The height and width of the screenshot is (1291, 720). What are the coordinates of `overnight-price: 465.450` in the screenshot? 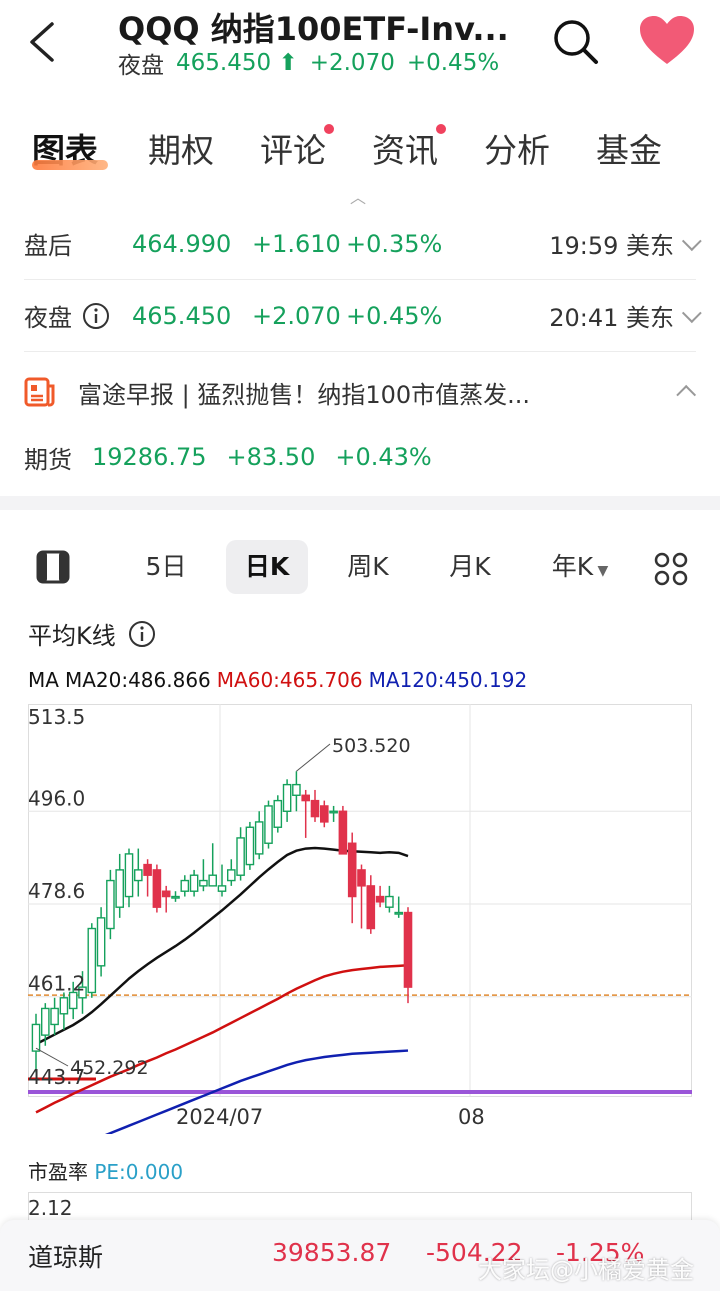 It's located at (182, 315).